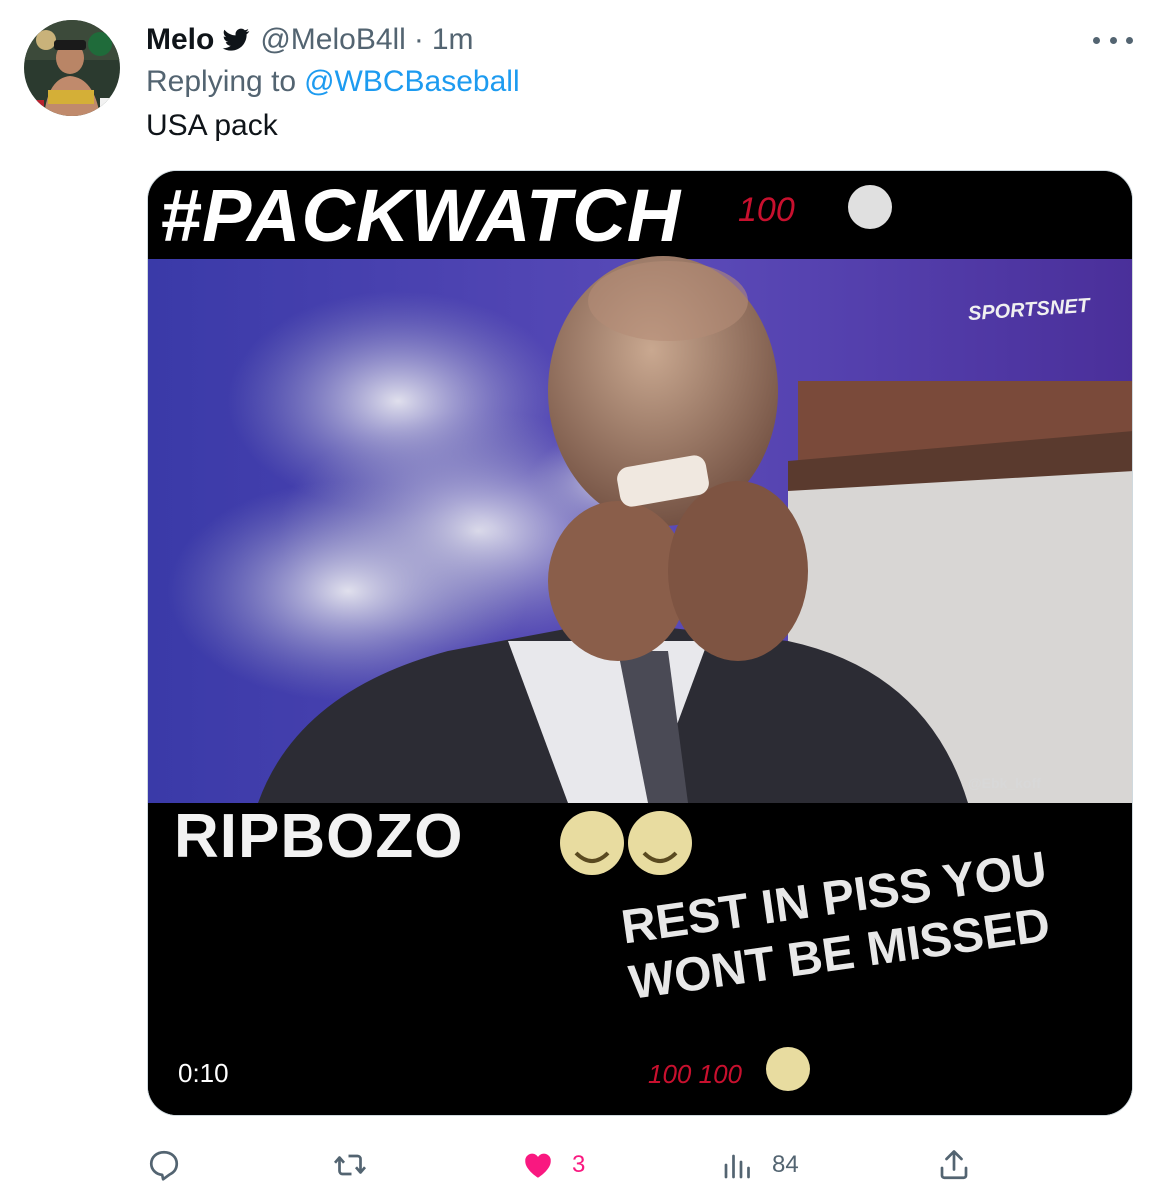 The height and width of the screenshot is (1200, 1161). Describe the element at coordinates (737, 1166) in the screenshot. I see `views-icon` at that location.